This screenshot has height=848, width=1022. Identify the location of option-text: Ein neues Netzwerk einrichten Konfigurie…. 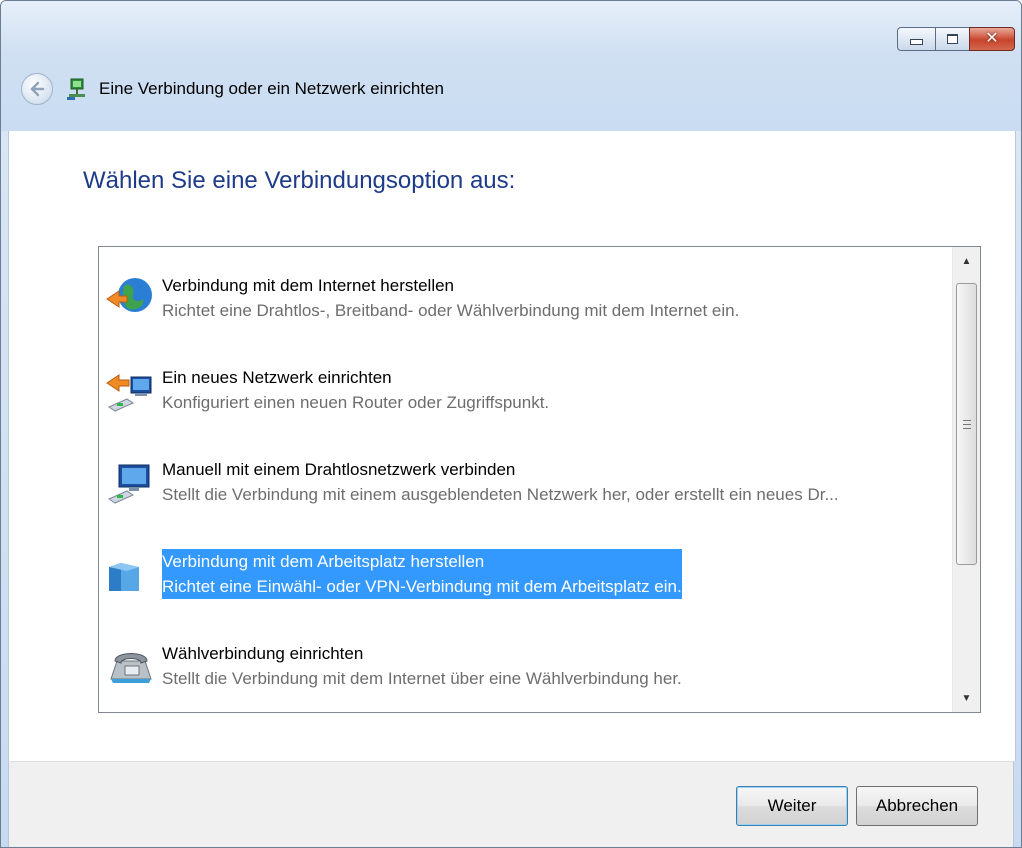
(355, 390).